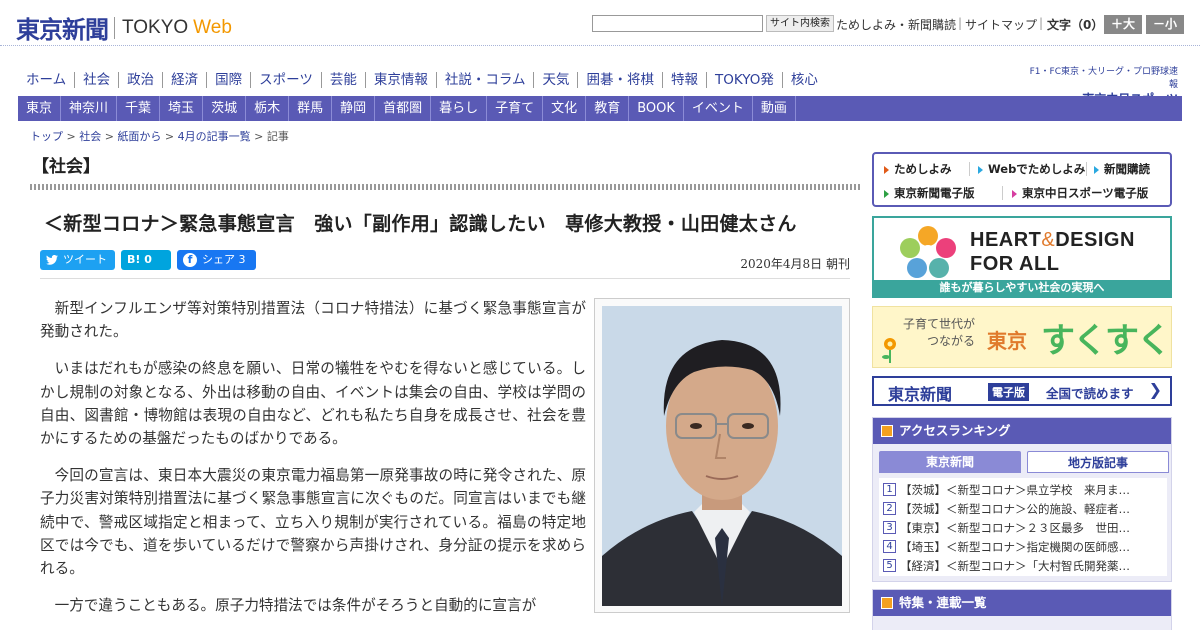 Image resolution: width=1200 pixels, height=630 pixels. Describe the element at coordinates (1122, 169) in the screenshot. I see `subscribe-link: 新聞購読` at that location.